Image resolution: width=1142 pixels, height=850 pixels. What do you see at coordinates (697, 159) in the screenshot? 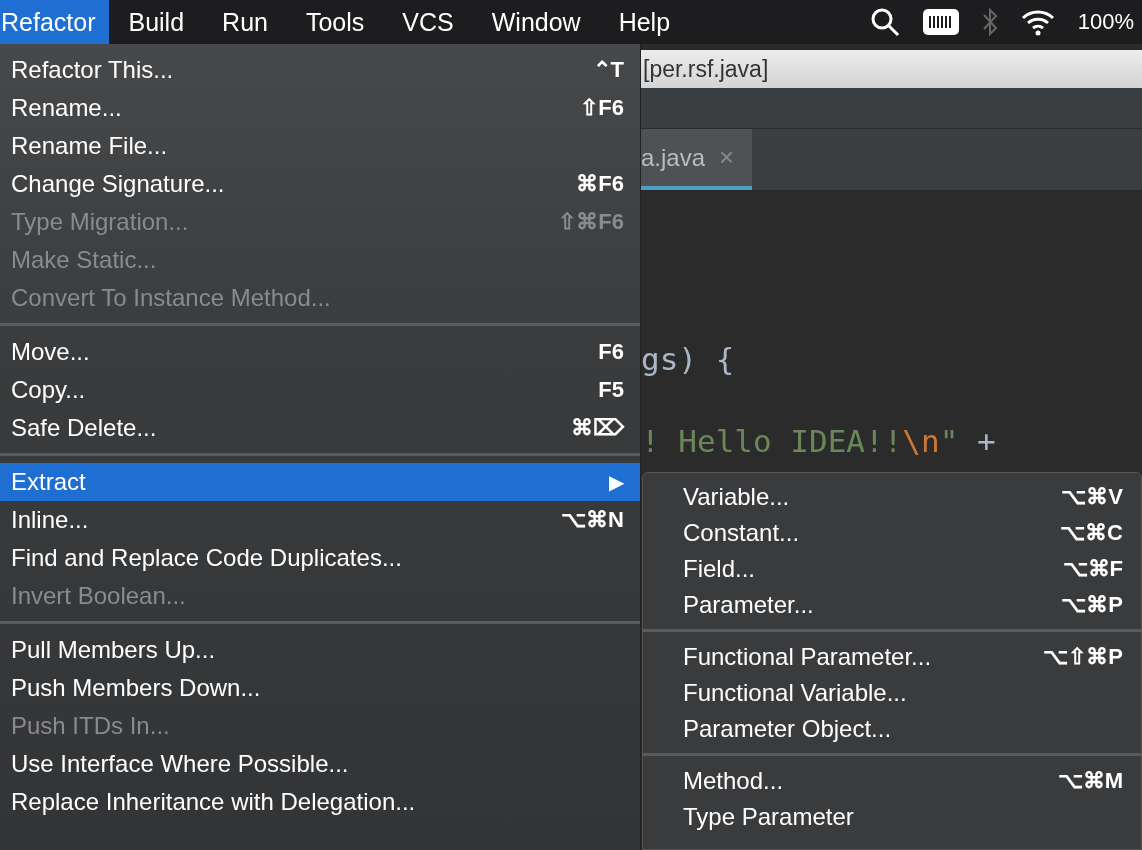
I see `editor-tab: a.java ×` at bounding box center [697, 159].